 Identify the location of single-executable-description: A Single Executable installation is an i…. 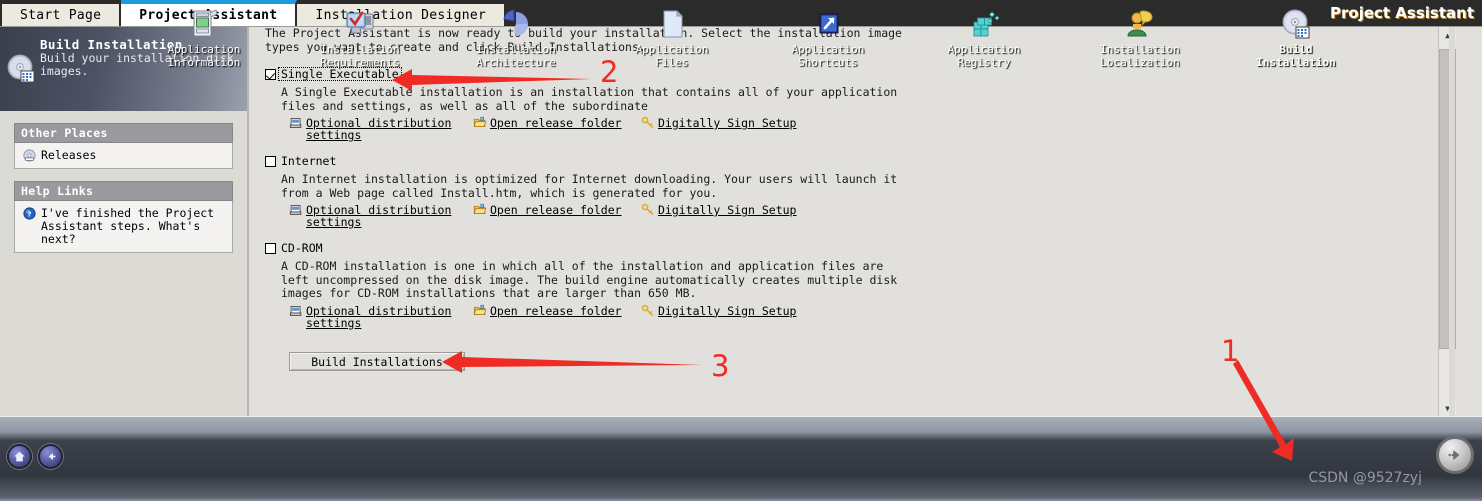
(589, 99).